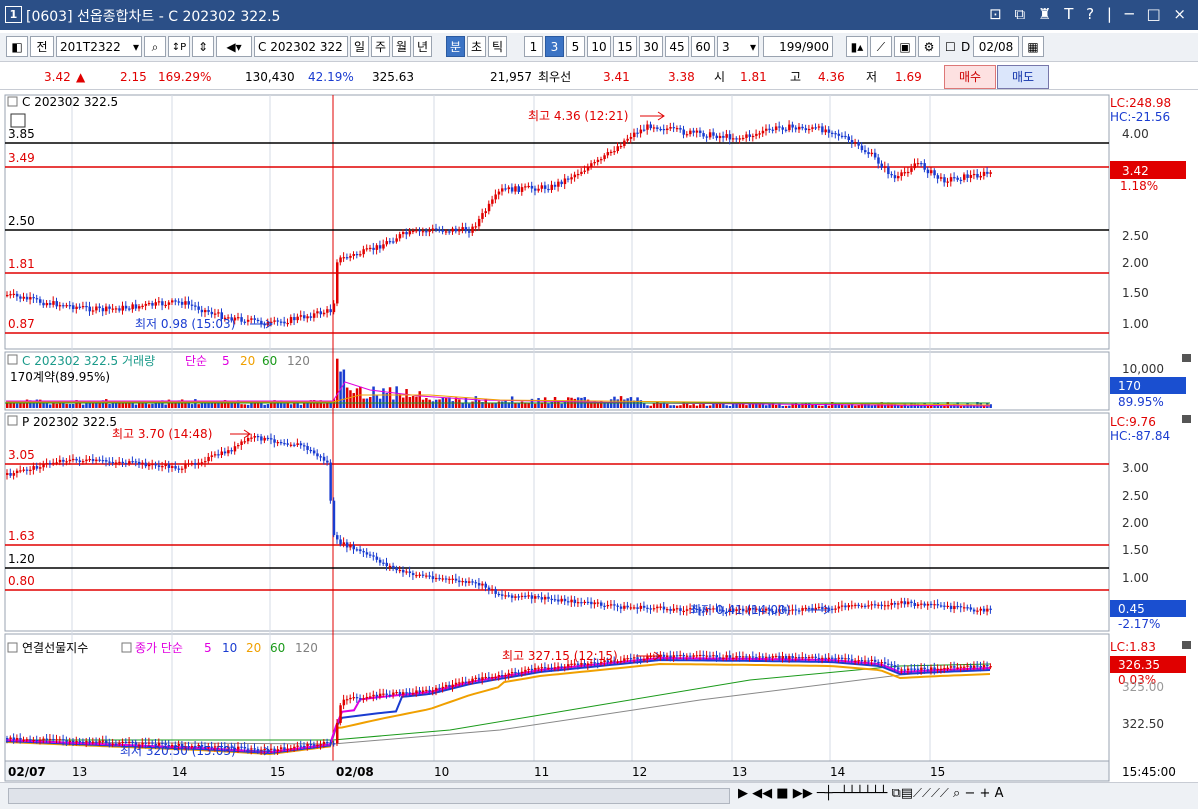 Image resolution: width=1198 pixels, height=809 pixels. Describe the element at coordinates (422, 46) in the screenshot. I see `period-year: 년` at that location.